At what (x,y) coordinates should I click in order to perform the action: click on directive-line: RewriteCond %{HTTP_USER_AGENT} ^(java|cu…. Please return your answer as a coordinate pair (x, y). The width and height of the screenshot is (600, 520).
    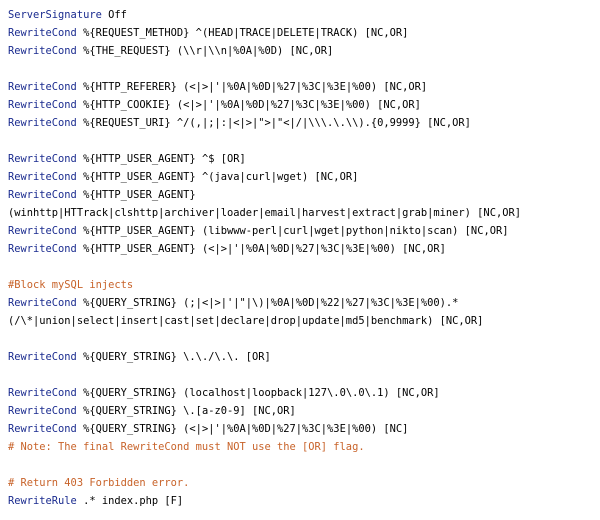
    Looking at the image, I should click on (304, 177).